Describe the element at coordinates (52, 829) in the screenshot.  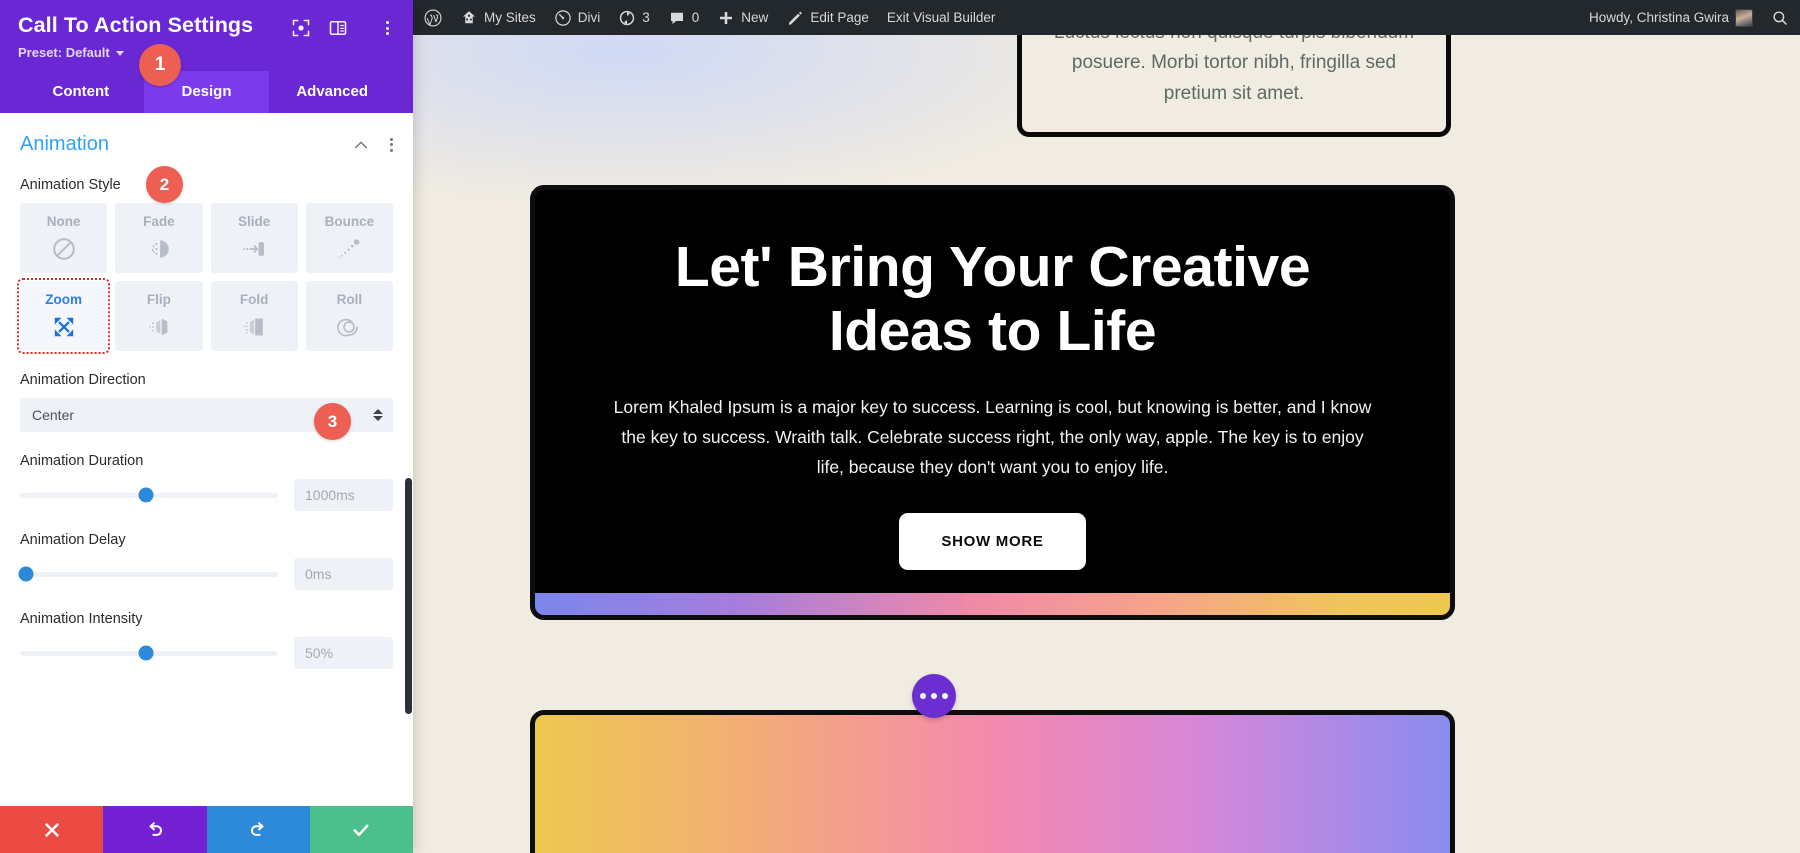
I see `cancel-button` at that location.